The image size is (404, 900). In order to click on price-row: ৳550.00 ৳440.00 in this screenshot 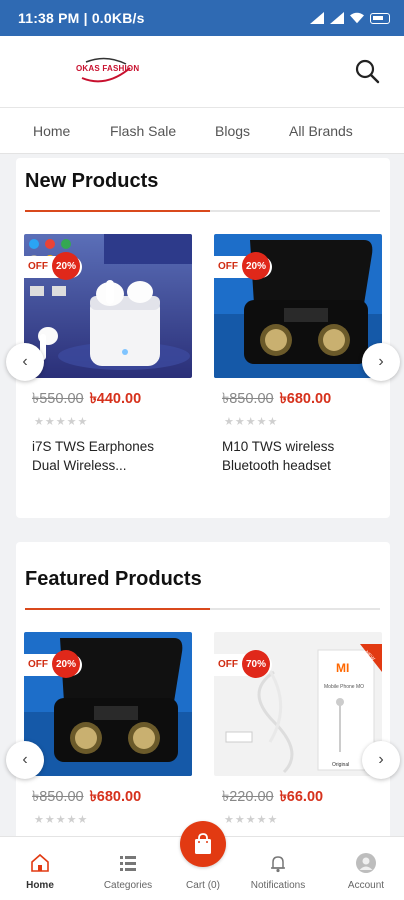, I will do `click(86, 400)`.